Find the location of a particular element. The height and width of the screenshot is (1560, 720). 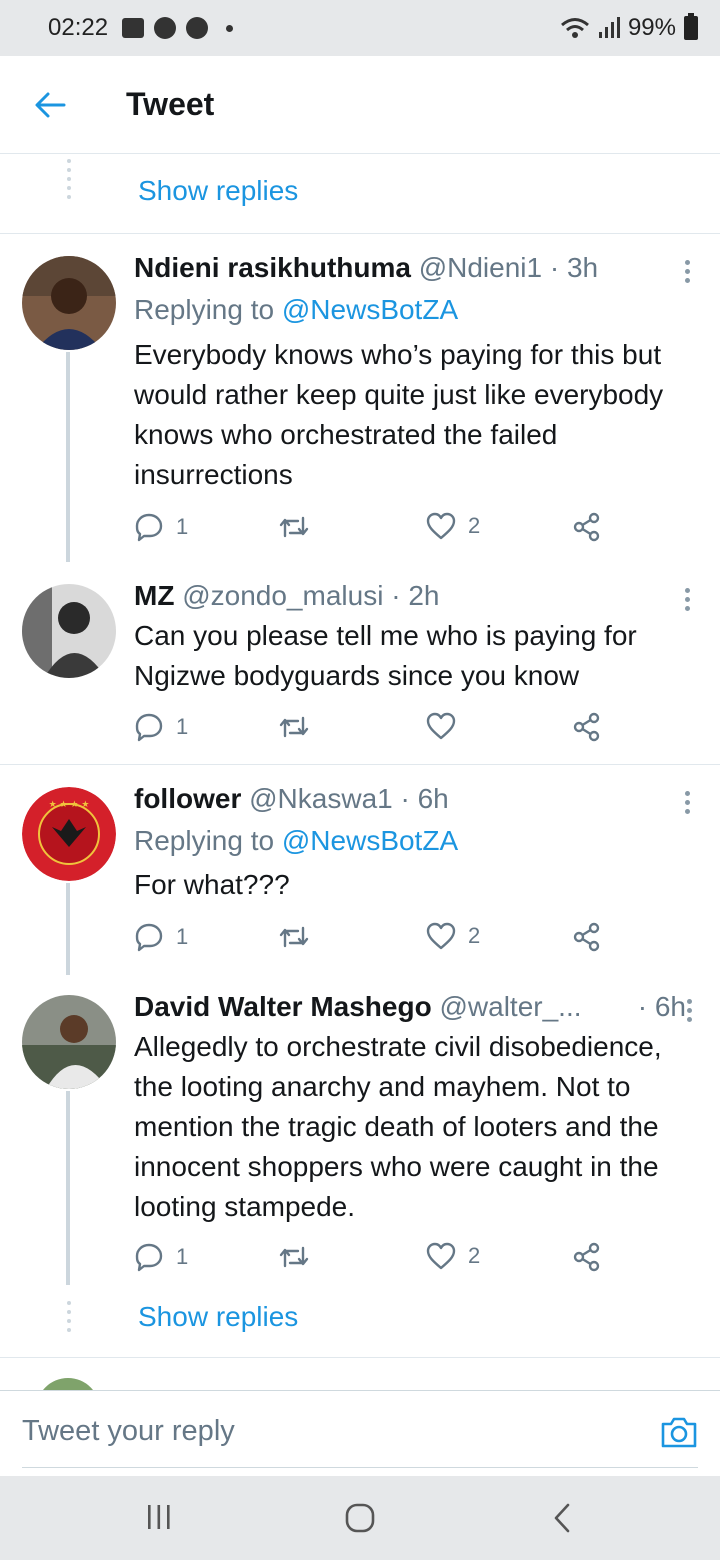

user-name: follower is located at coordinates (187, 798).